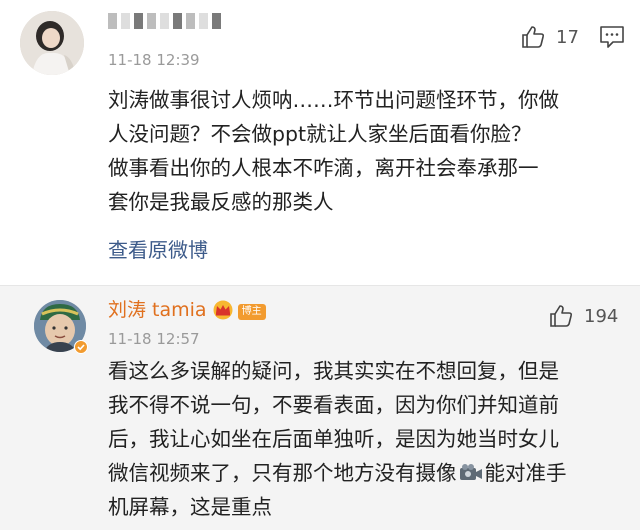 The image size is (640, 530). Describe the element at coordinates (470, 472) in the screenshot. I see `video-camera-icon` at that location.